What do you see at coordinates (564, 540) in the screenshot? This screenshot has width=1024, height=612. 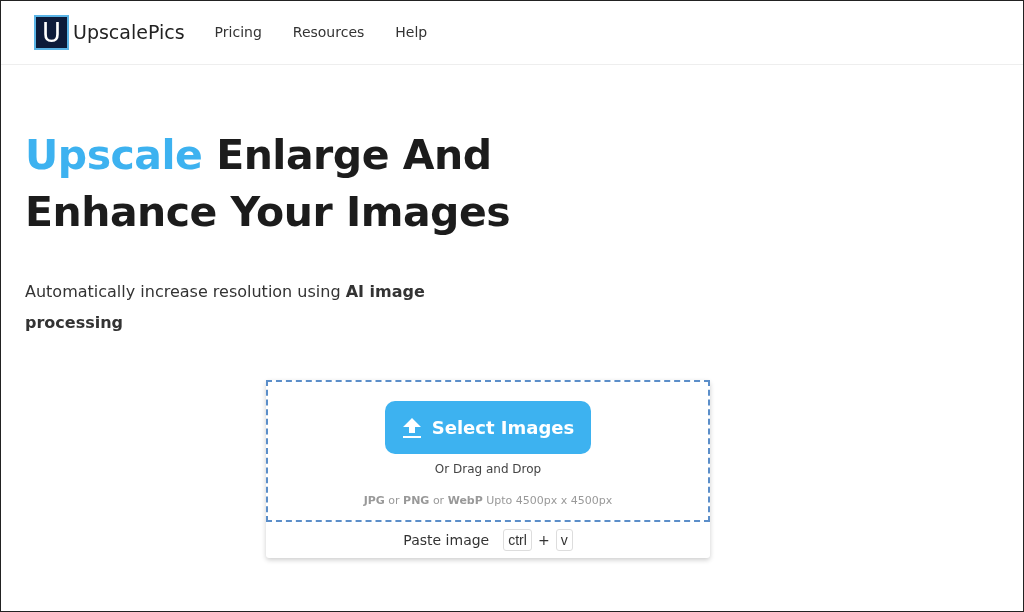 I see `keyboard-key: v` at bounding box center [564, 540].